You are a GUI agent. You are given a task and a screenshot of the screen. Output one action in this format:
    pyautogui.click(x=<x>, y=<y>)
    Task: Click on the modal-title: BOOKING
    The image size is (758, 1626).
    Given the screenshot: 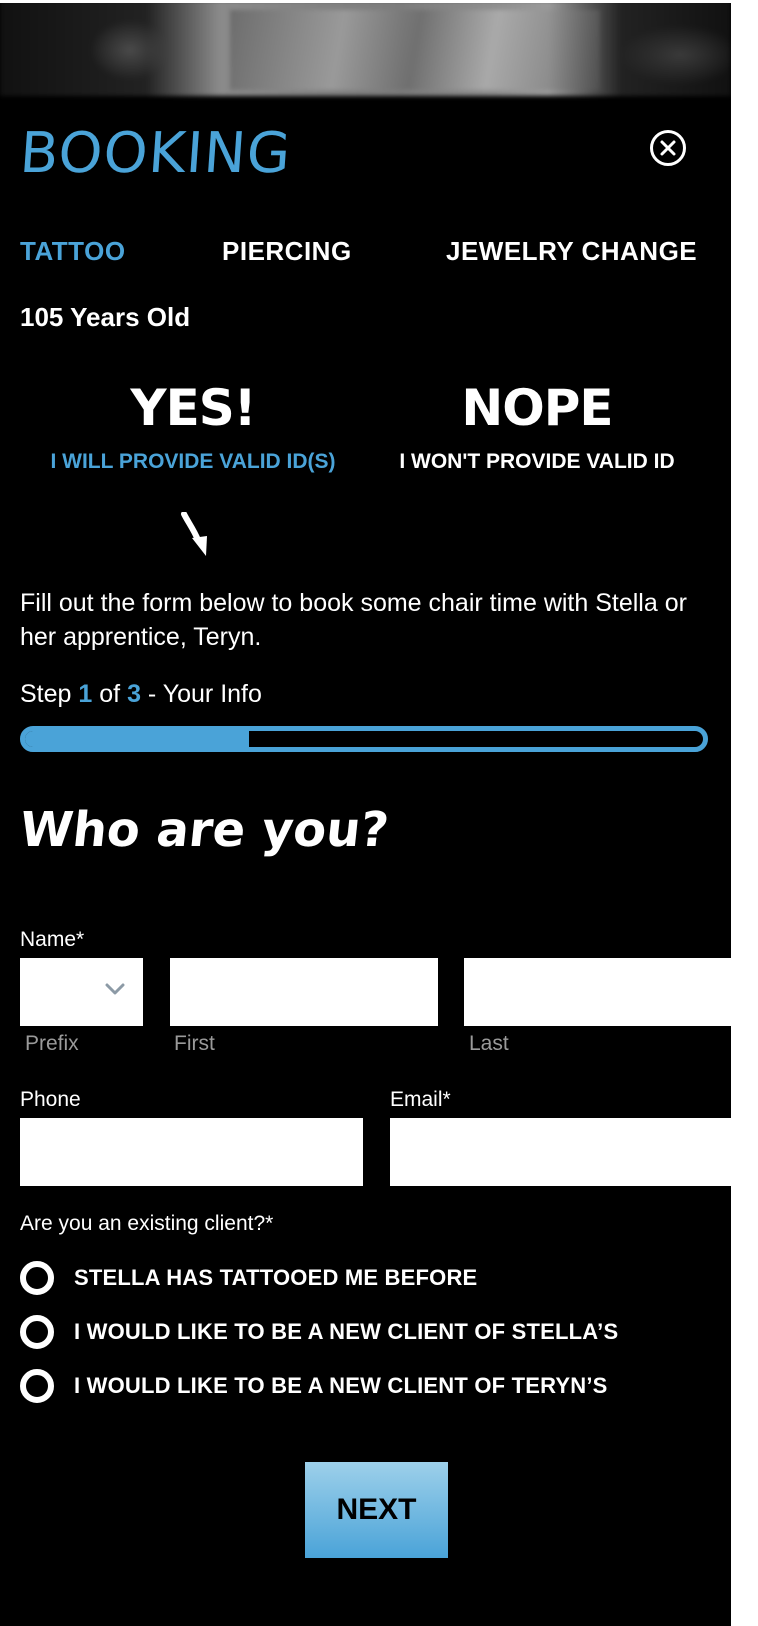 What is the action you would take?
    pyautogui.click(x=155, y=153)
    